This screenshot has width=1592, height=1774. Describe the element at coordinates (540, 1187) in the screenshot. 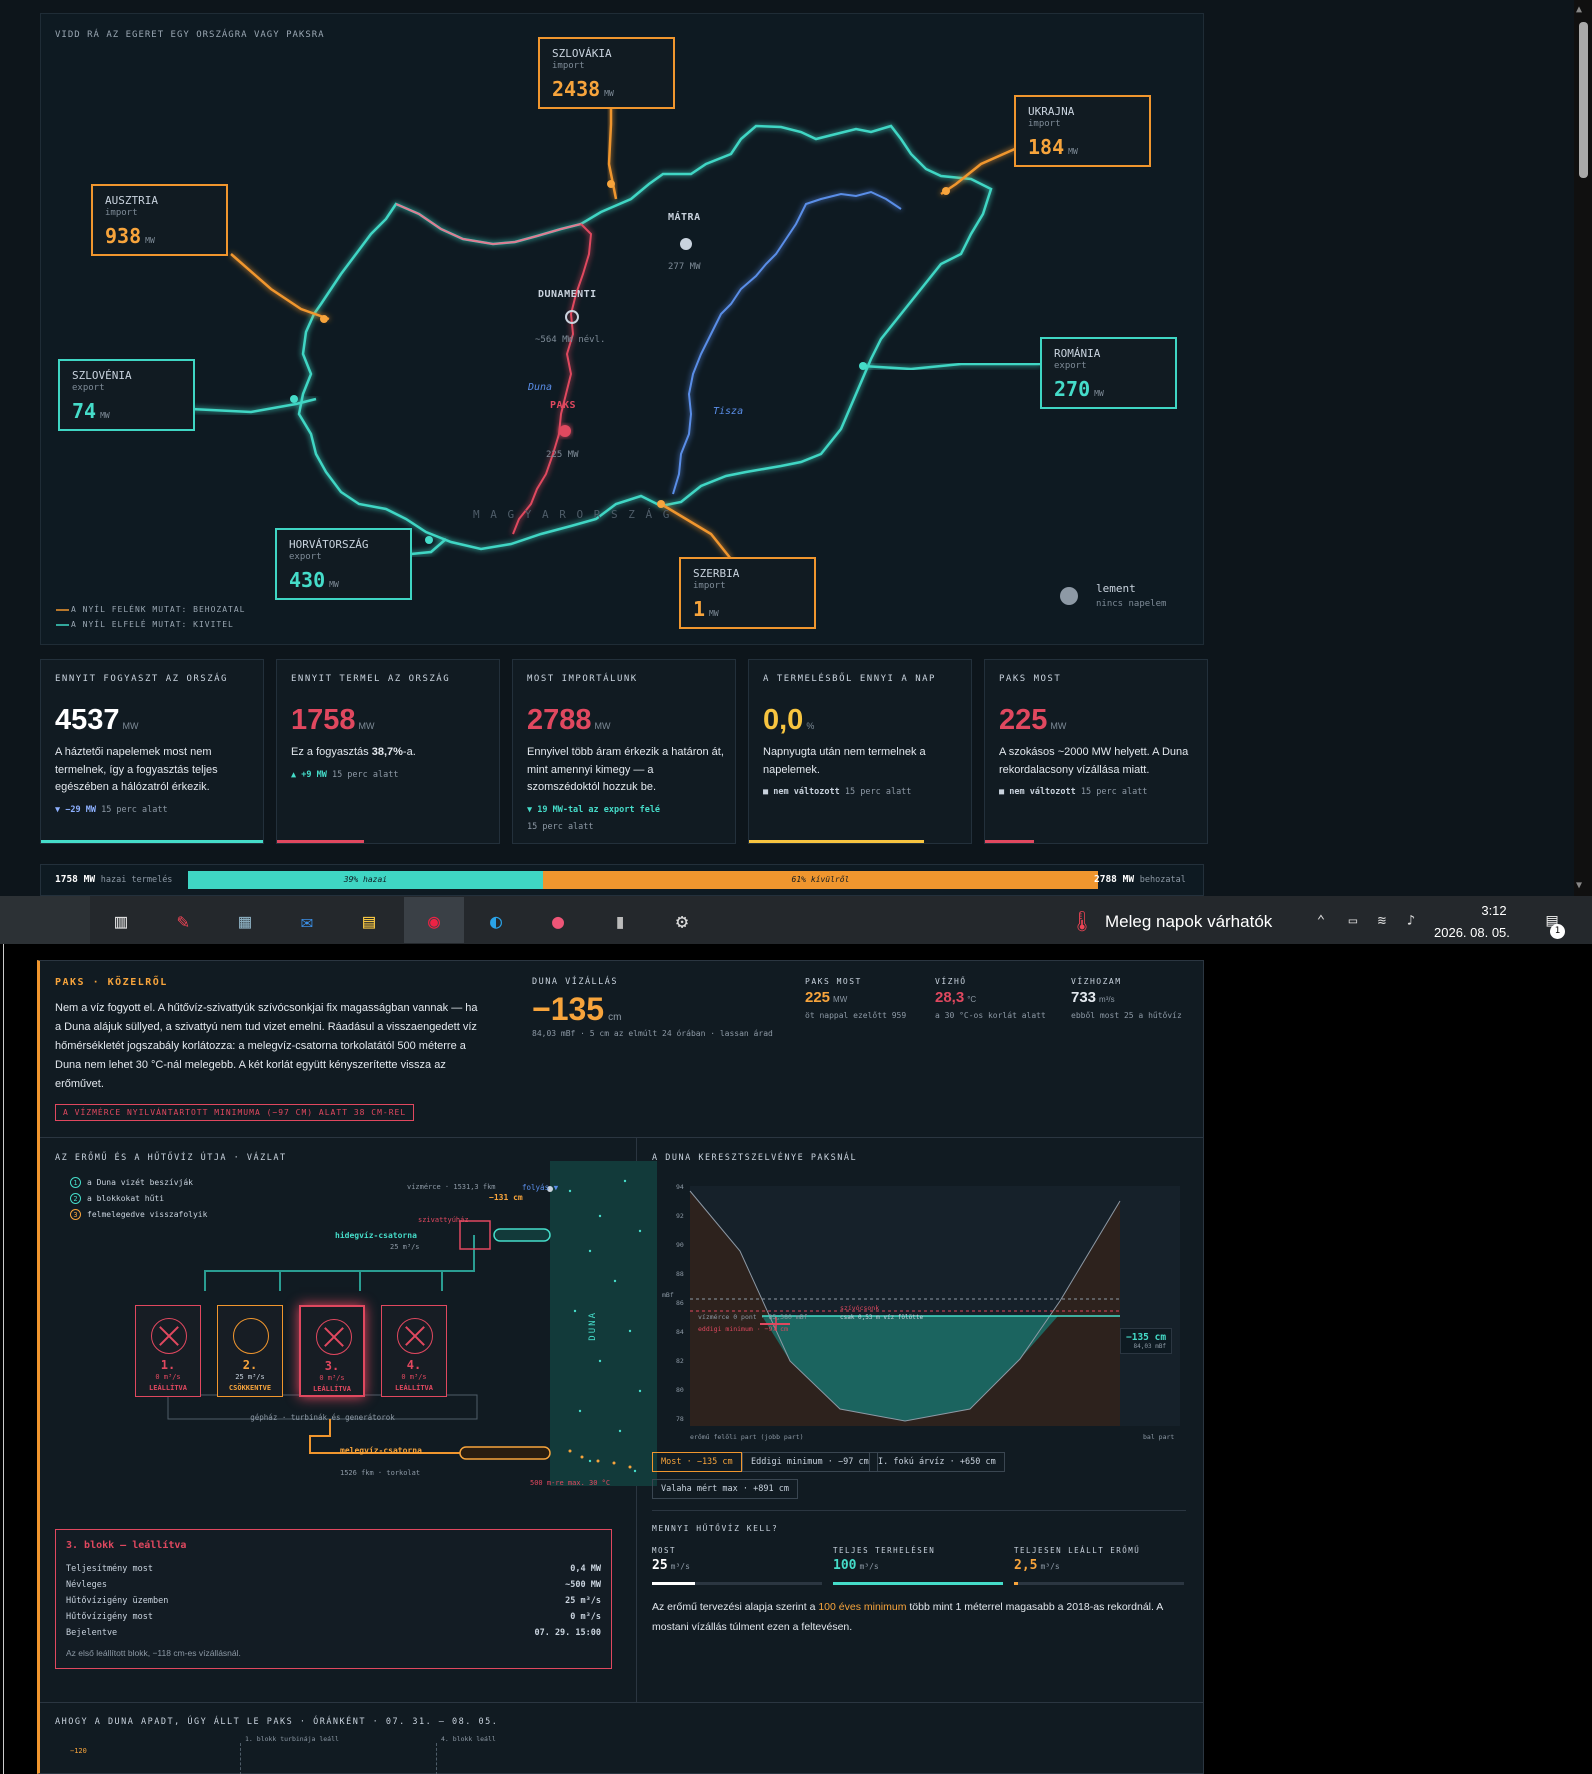

I see `flow-direction: folyás ▼` at that location.